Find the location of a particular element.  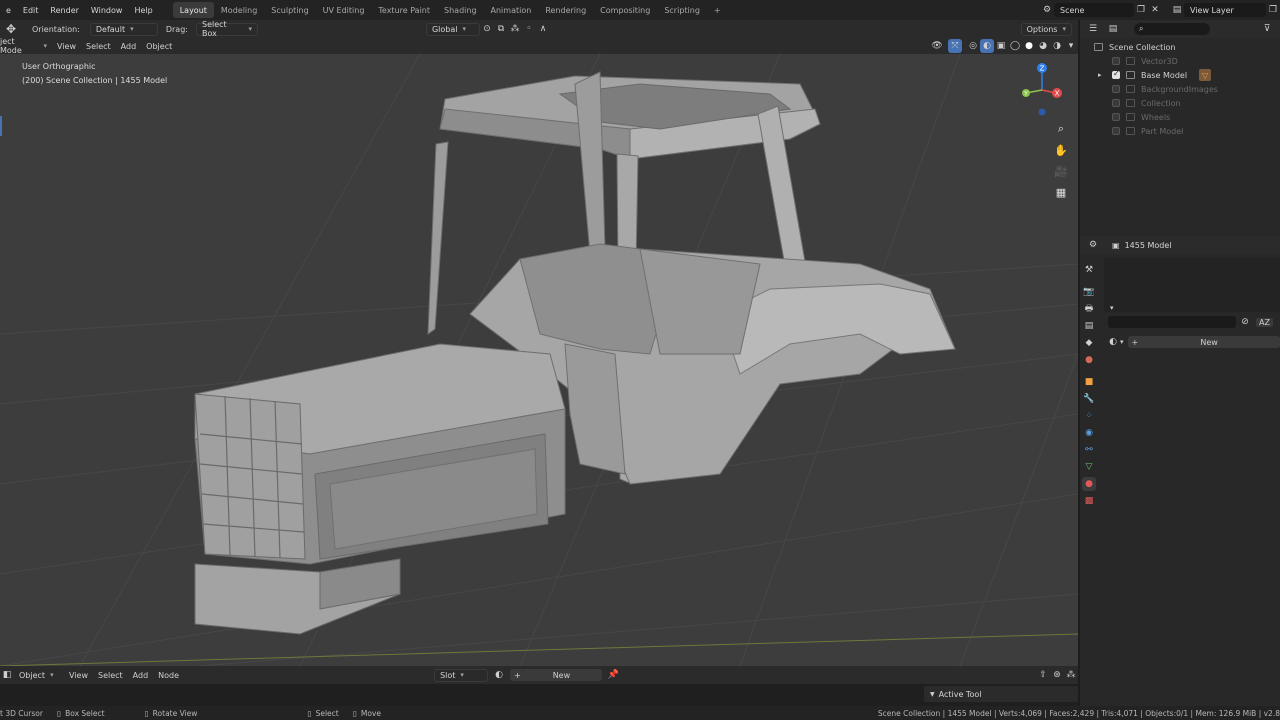

texture-tab-icon: ▩ is located at coordinates (1089, 501).